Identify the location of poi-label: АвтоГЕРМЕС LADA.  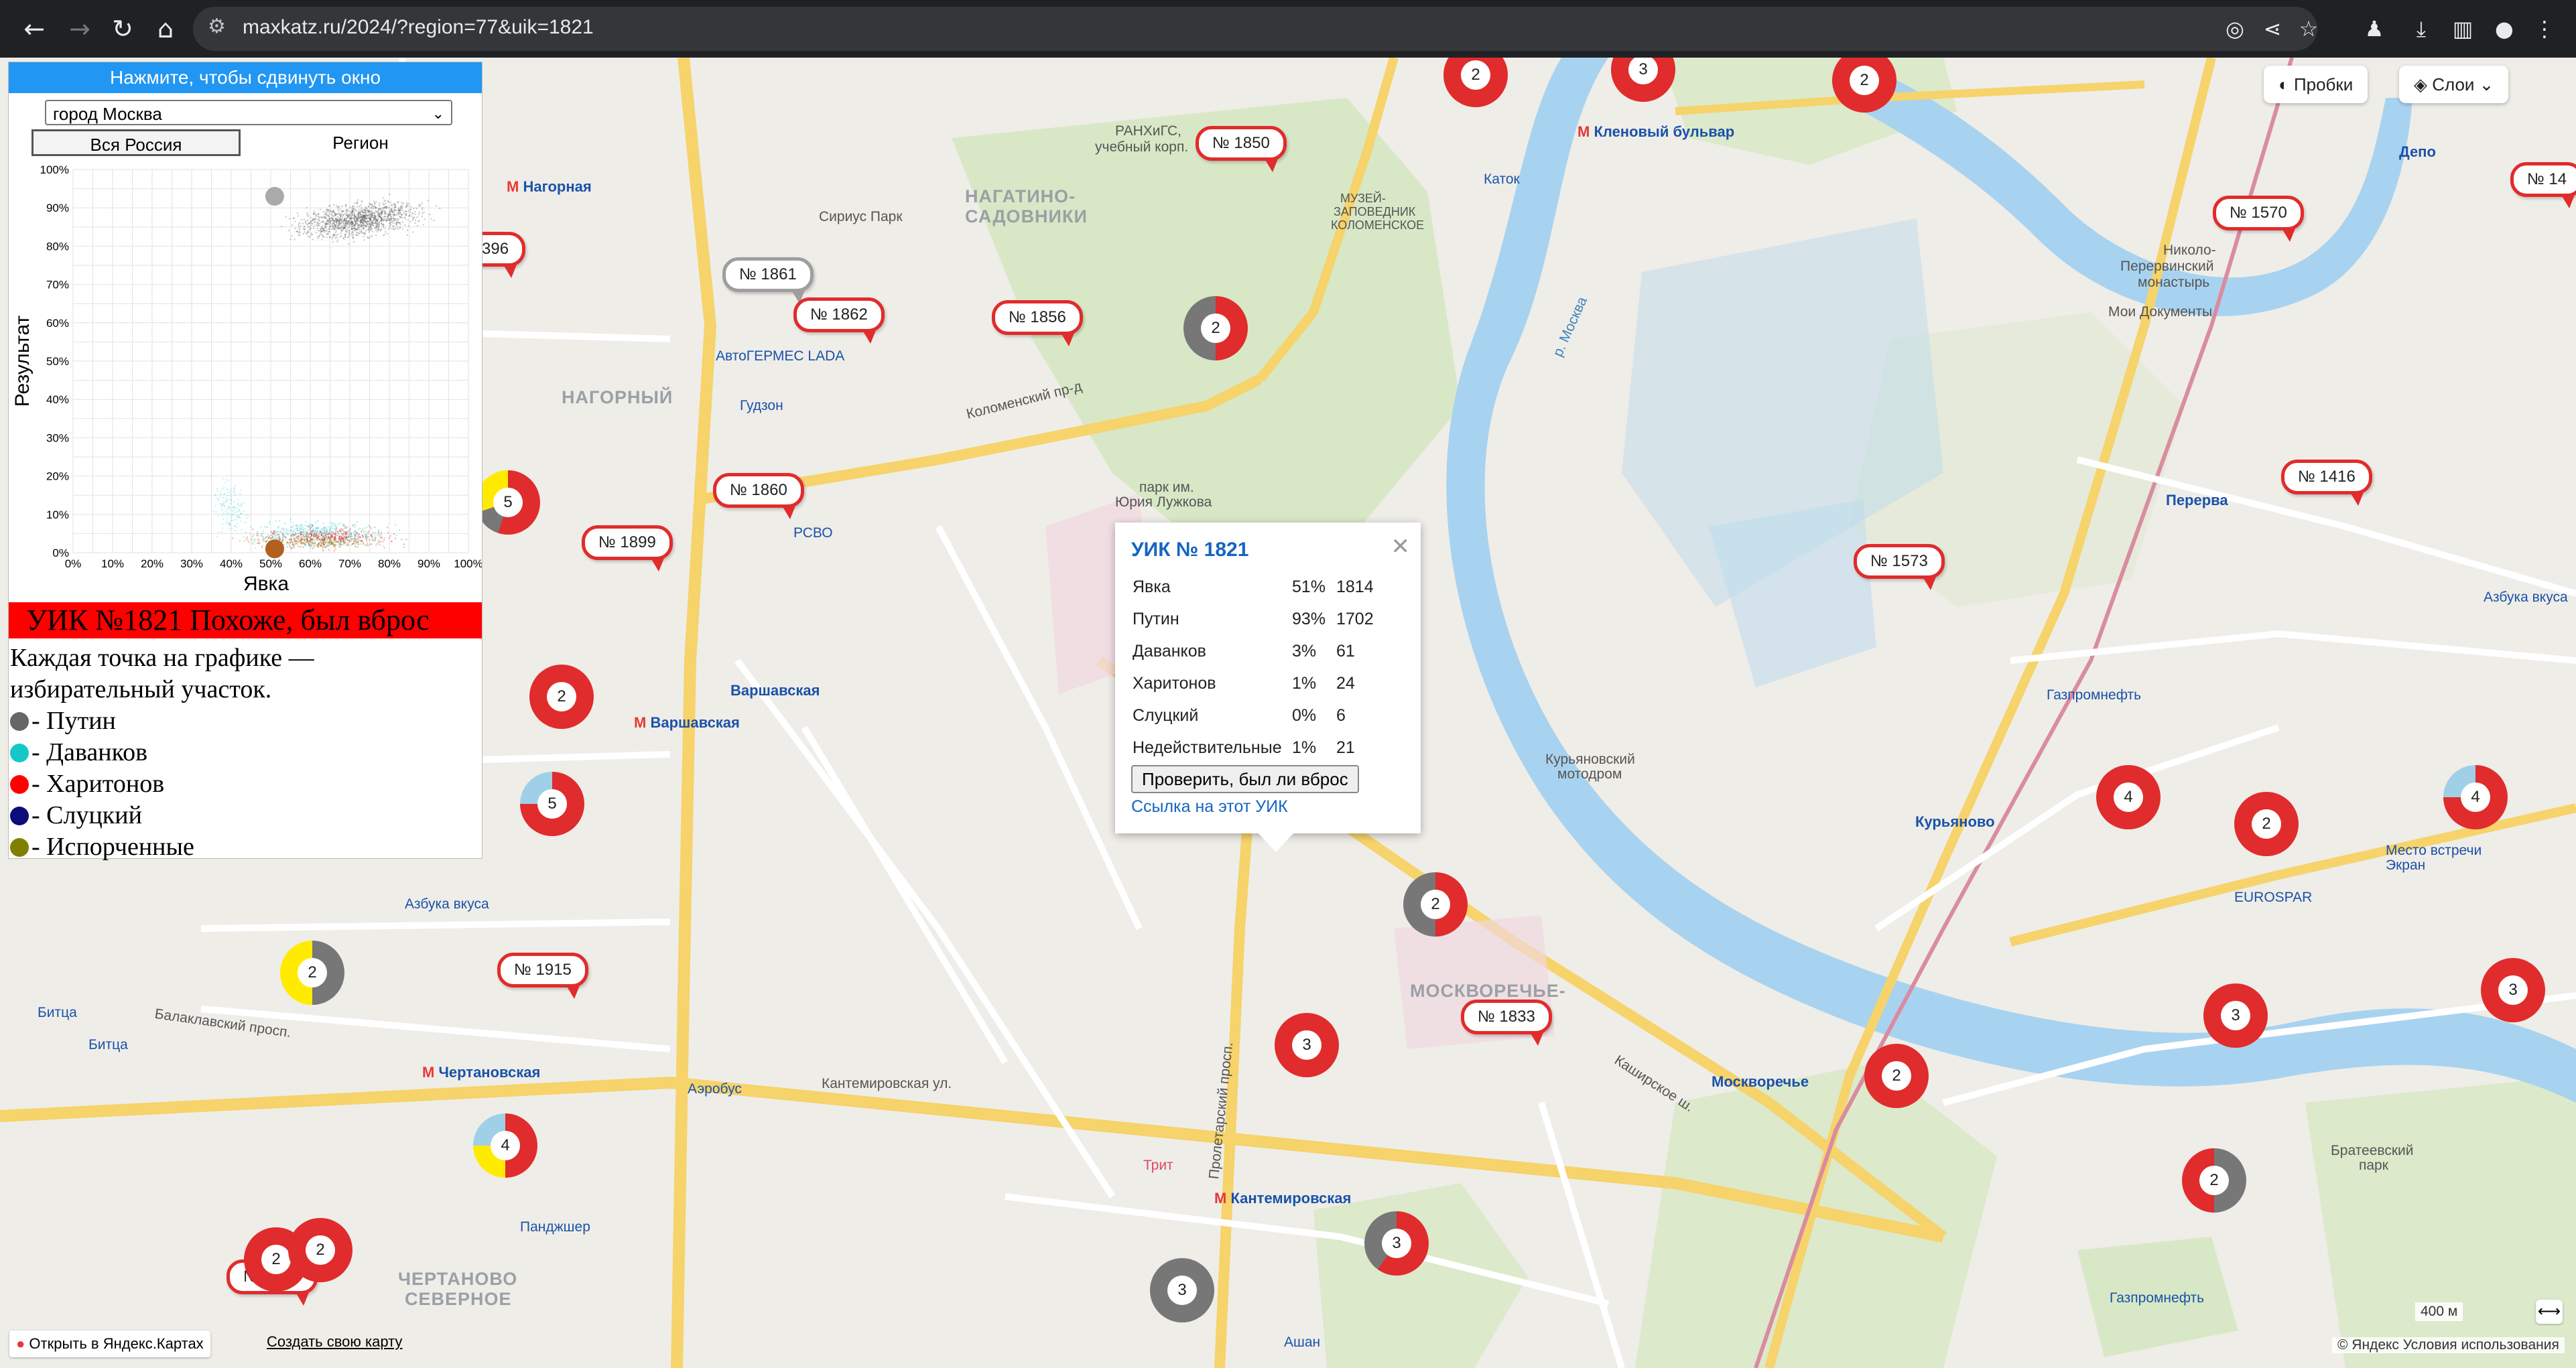
(780, 356).